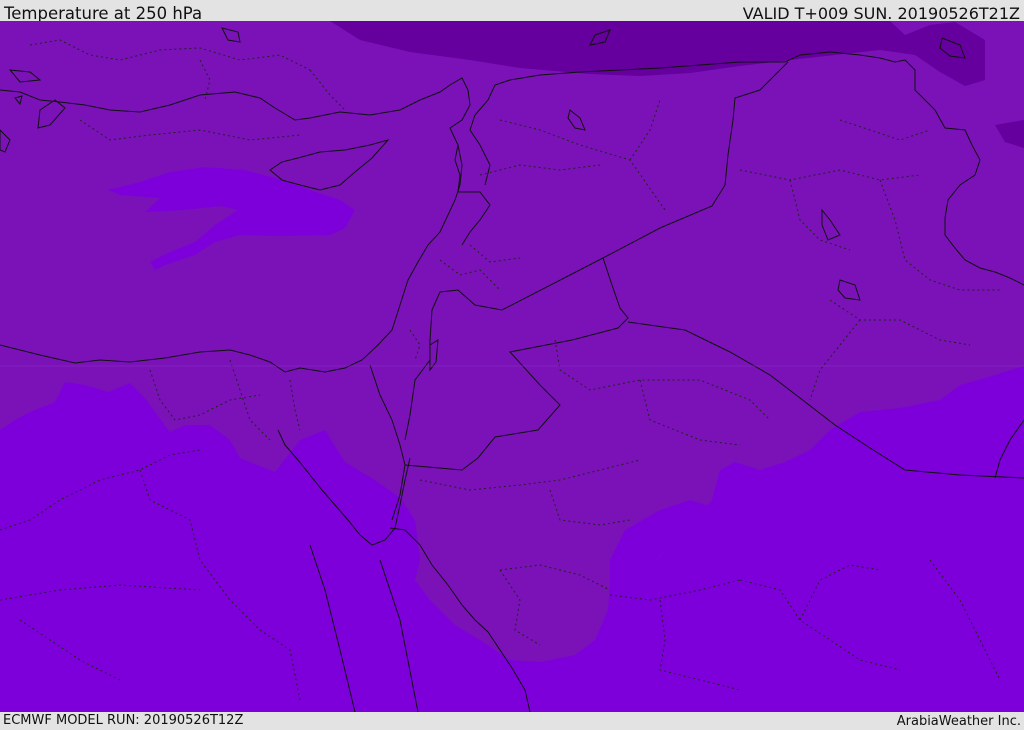 The height and width of the screenshot is (730, 1024). What do you see at coordinates (123, 720) in the screenshot?
I see `model-run-label: ECMWF MODEL RUN: 20190526T12Z` at bounding box center [123, 720].